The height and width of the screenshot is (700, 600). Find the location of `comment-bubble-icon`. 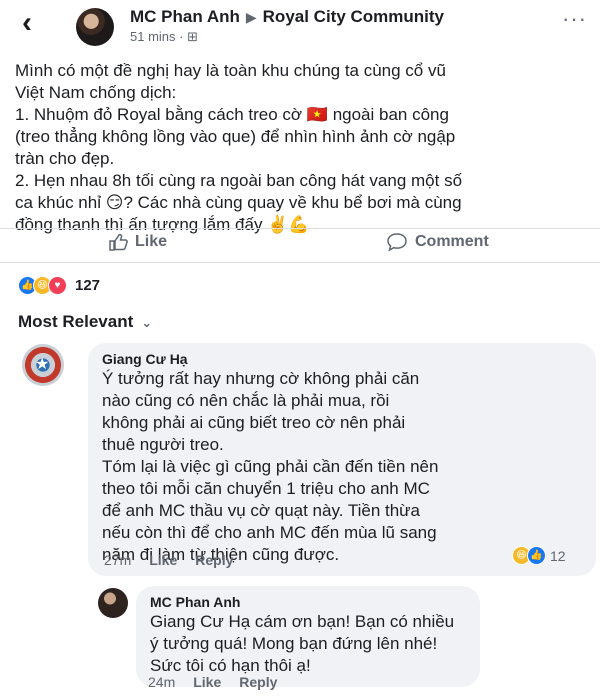

comment-bubble-icon is located at coordinates (397, 242).